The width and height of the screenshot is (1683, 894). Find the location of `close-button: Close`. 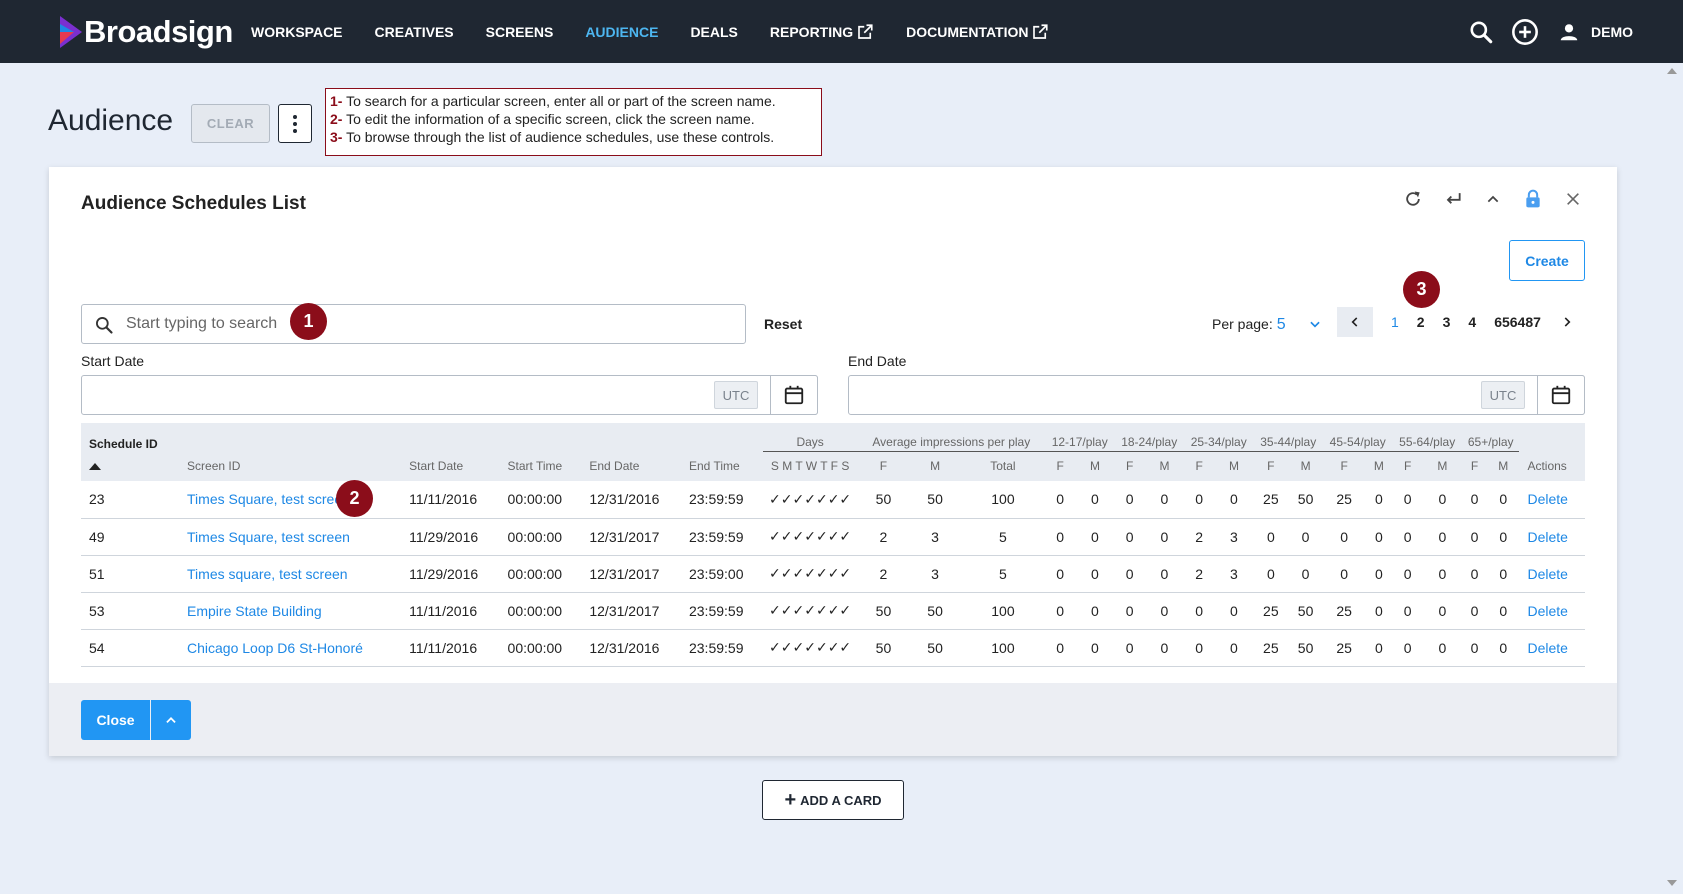

close-button: Close is located at coordinates (115, 720).